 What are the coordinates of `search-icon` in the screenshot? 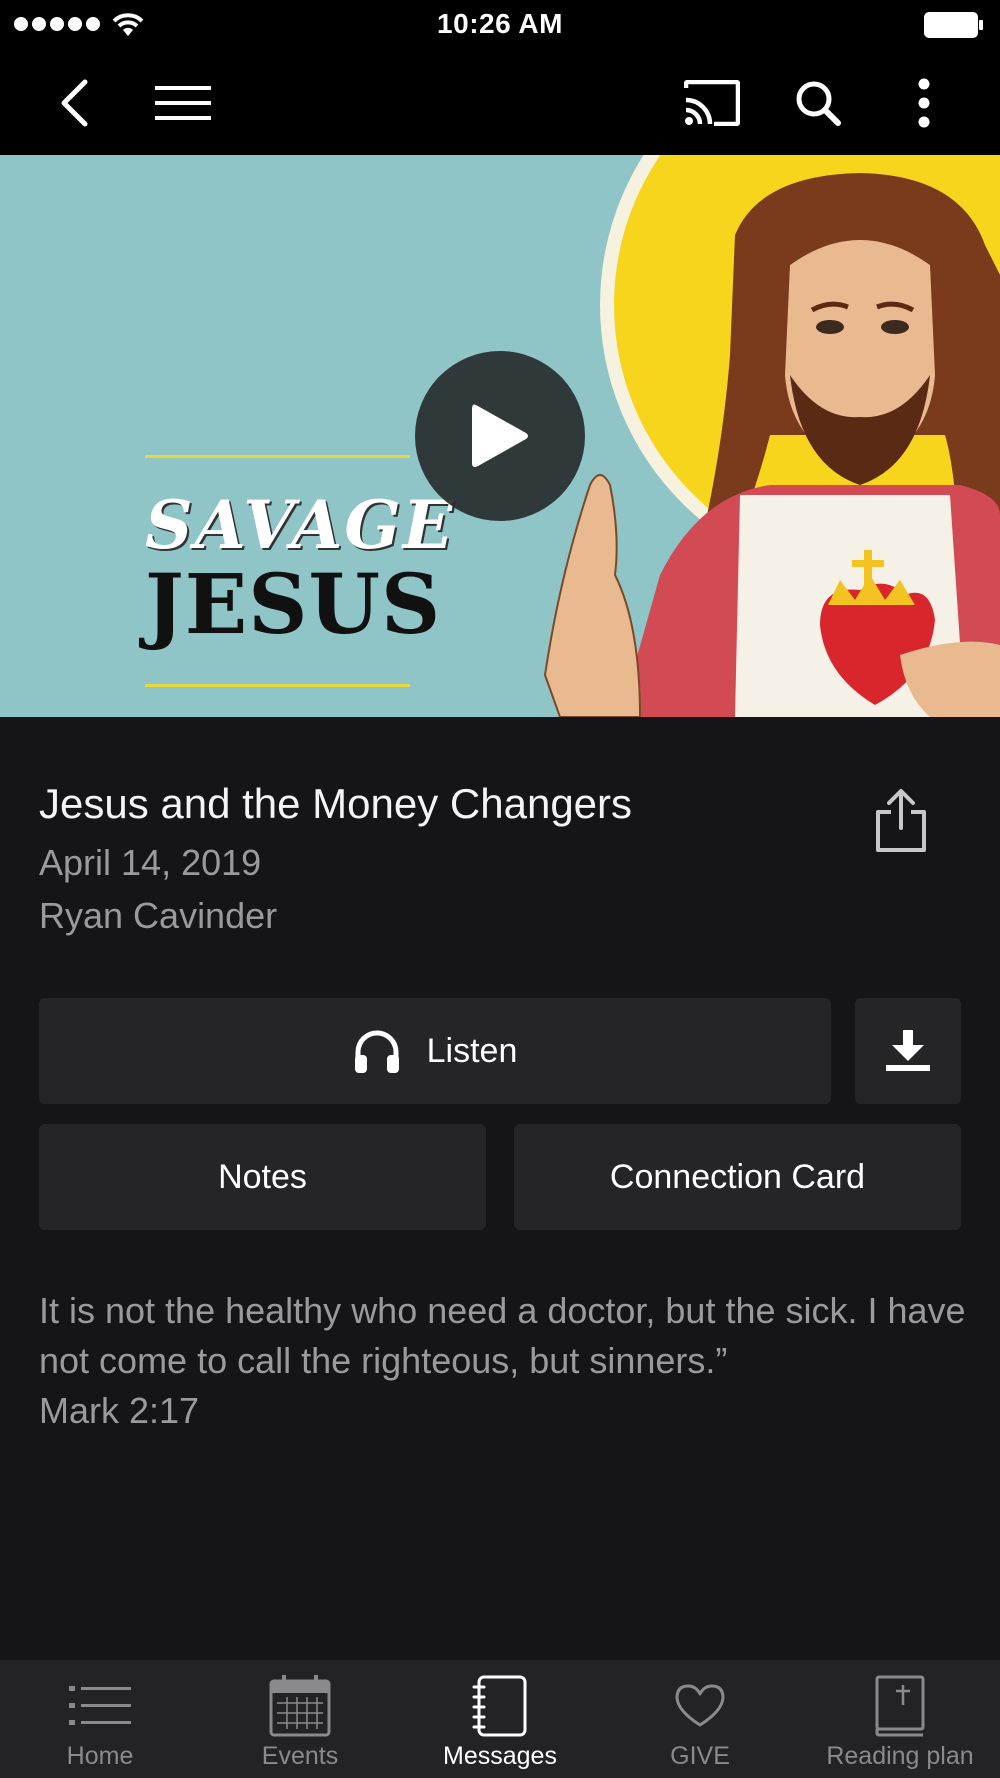 It's located at (818, 103).